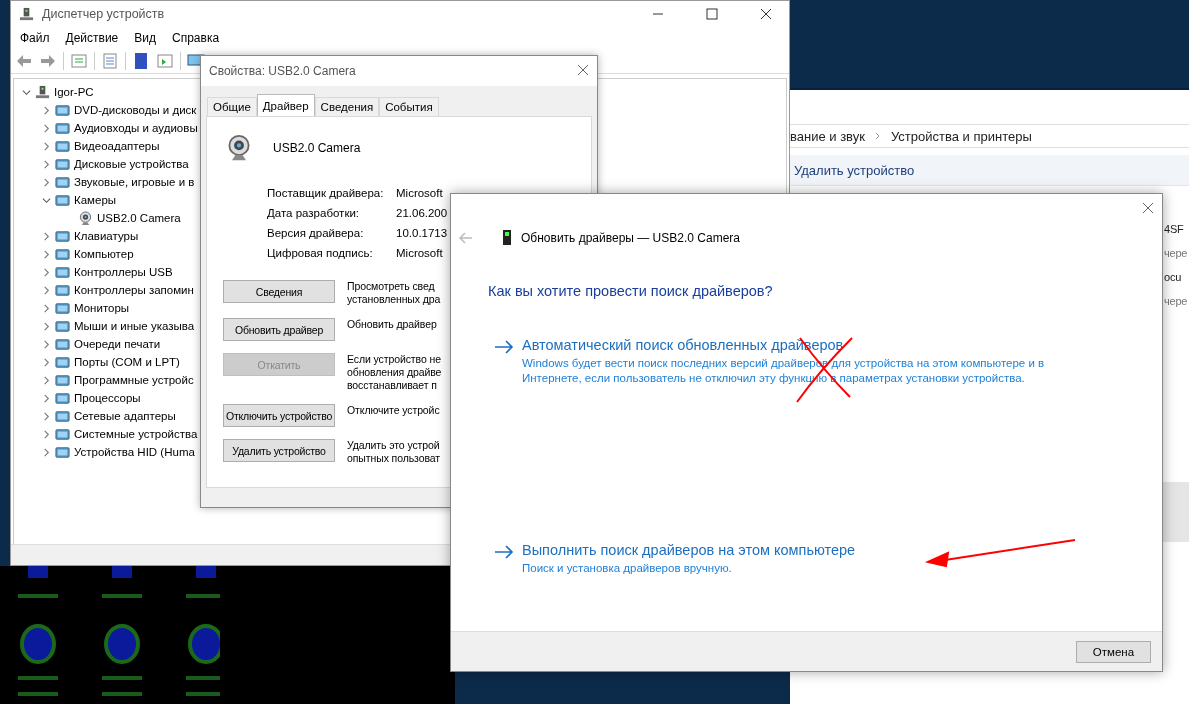 Image resolution: width=1189 pixels, height=704 pixels. What do you see at coordinates (125, 416) in the screenshot?
I see `tree-item: Сетевые адаптеры` at bounding box center [125, 416].